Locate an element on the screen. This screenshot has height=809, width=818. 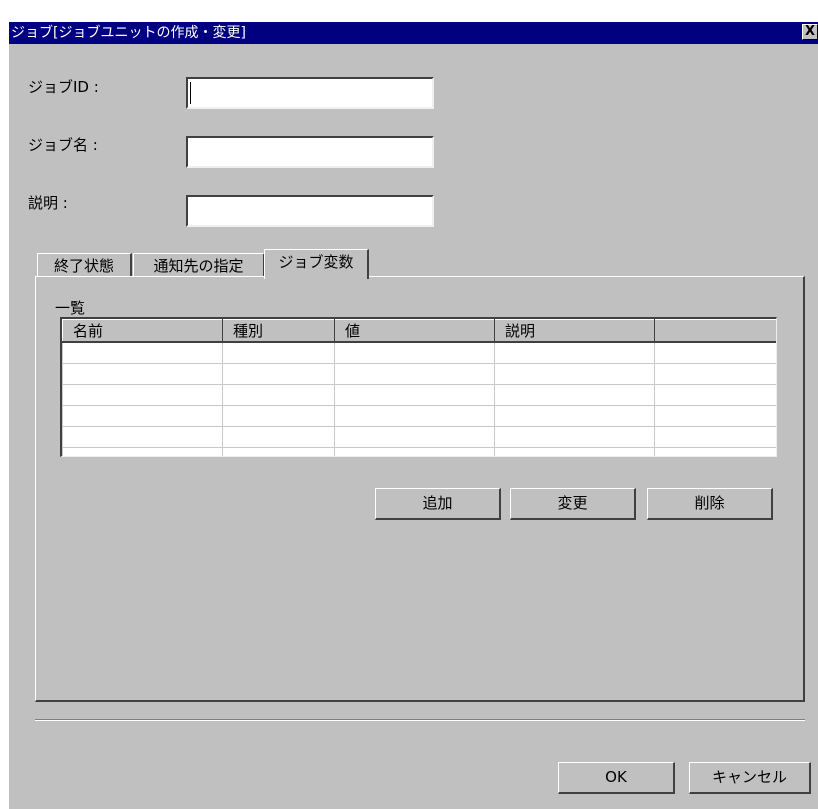
add-button: 追加 is located at coordinates (438, 504).